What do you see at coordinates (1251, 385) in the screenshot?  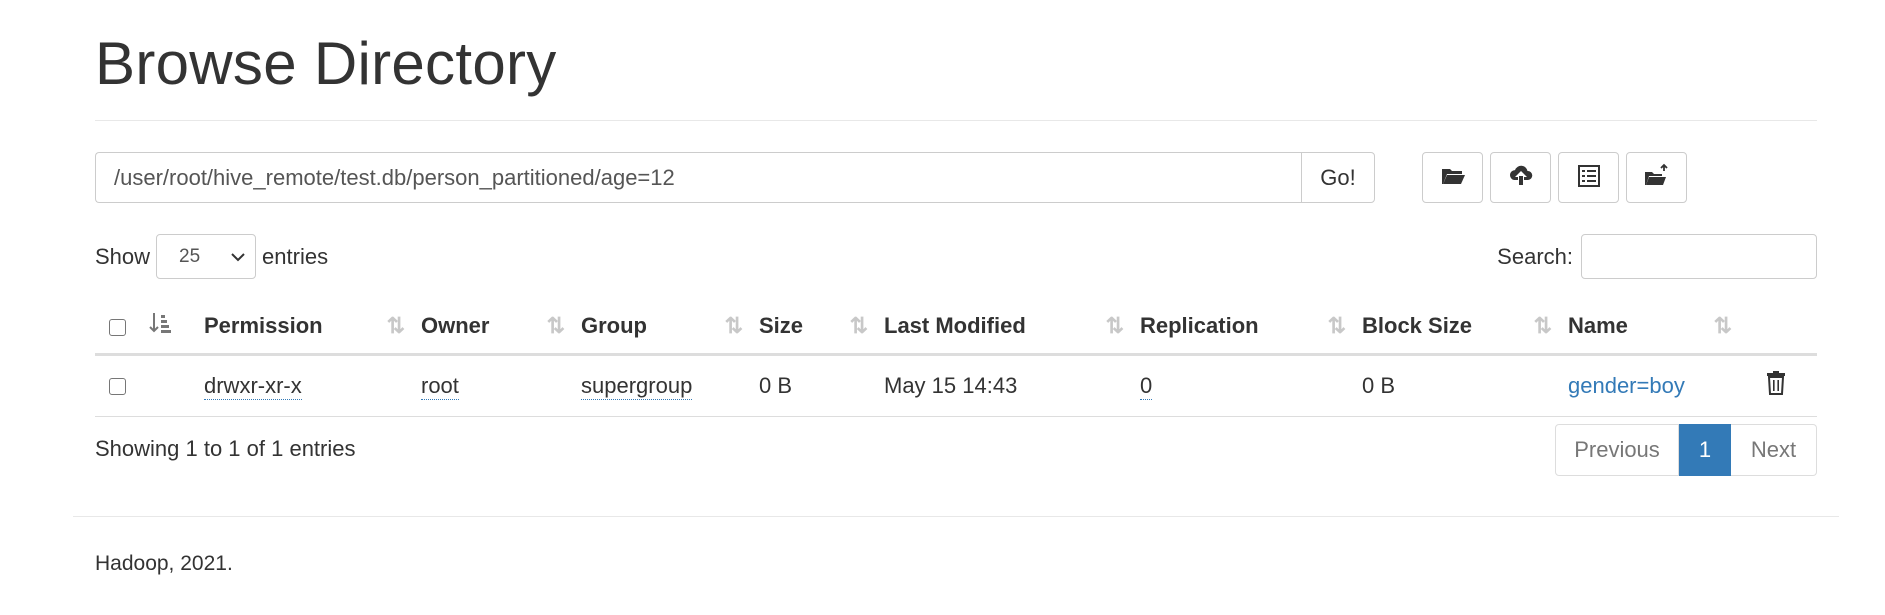 I see `replication-cell: 0` at bounding box center [1251, 385].